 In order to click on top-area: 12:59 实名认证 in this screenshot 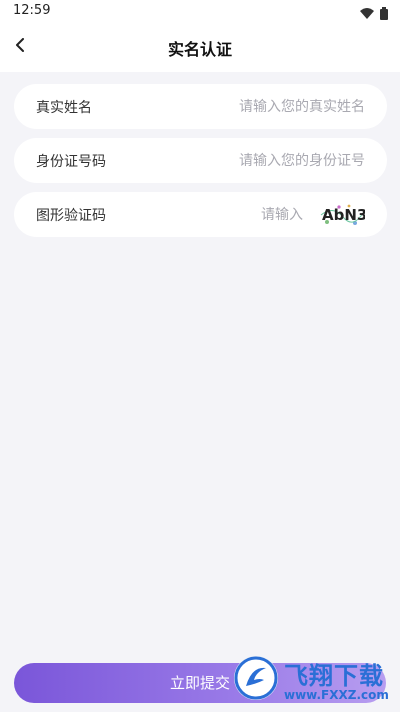, I will do `click(200, 36)`.